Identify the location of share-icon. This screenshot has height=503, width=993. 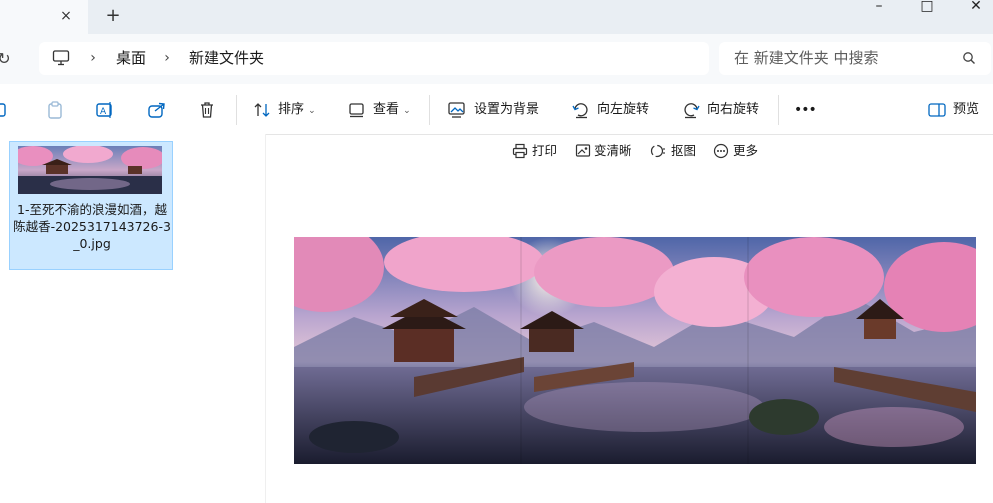
(157, 110).